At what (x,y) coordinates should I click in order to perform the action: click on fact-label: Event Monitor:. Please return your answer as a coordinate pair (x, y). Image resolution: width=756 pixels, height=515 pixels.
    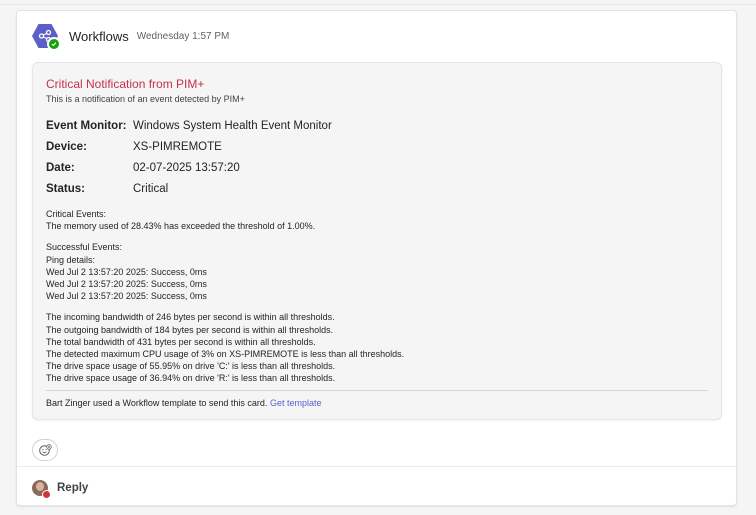
    Looking at the image, I should click on (86, 125).